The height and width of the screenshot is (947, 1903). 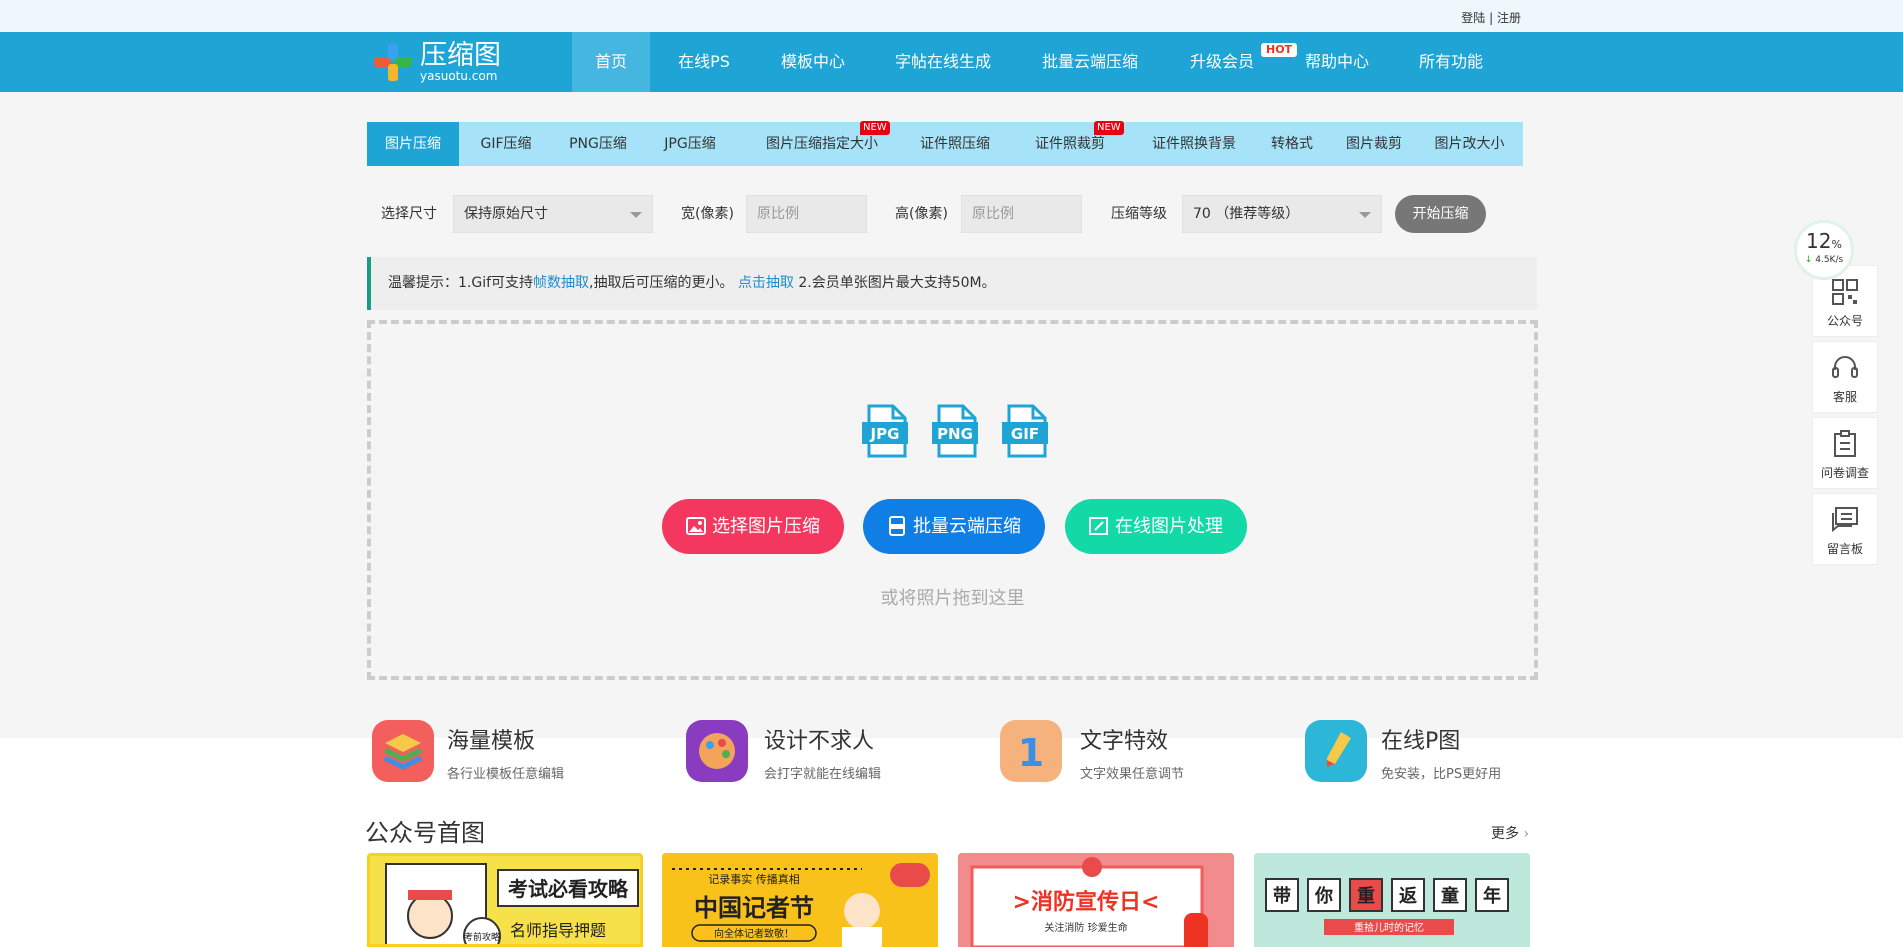 What do you see at coordinates (1098, 525) in the screenshot?
I see `edit-icon` at bounding box center [1098, 525].